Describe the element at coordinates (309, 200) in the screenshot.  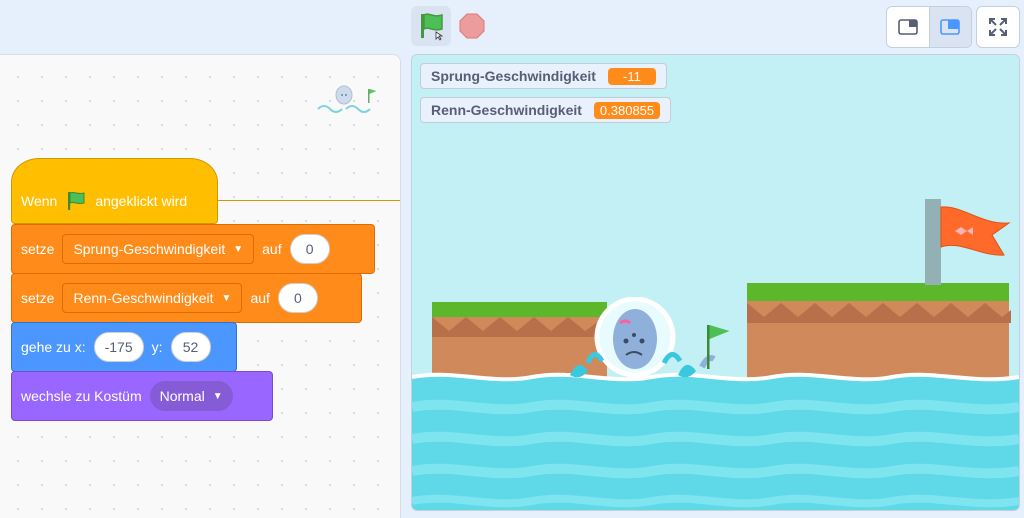
I see `connection-line` at that location.